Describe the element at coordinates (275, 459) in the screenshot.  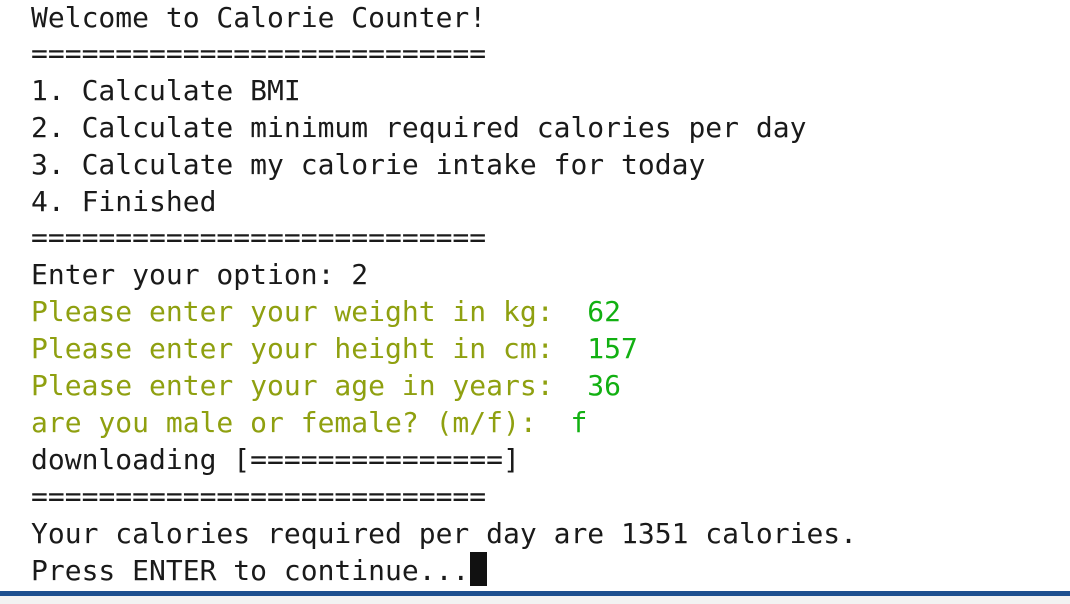
I see `downloading-progress: downloading [===============]` at that location.